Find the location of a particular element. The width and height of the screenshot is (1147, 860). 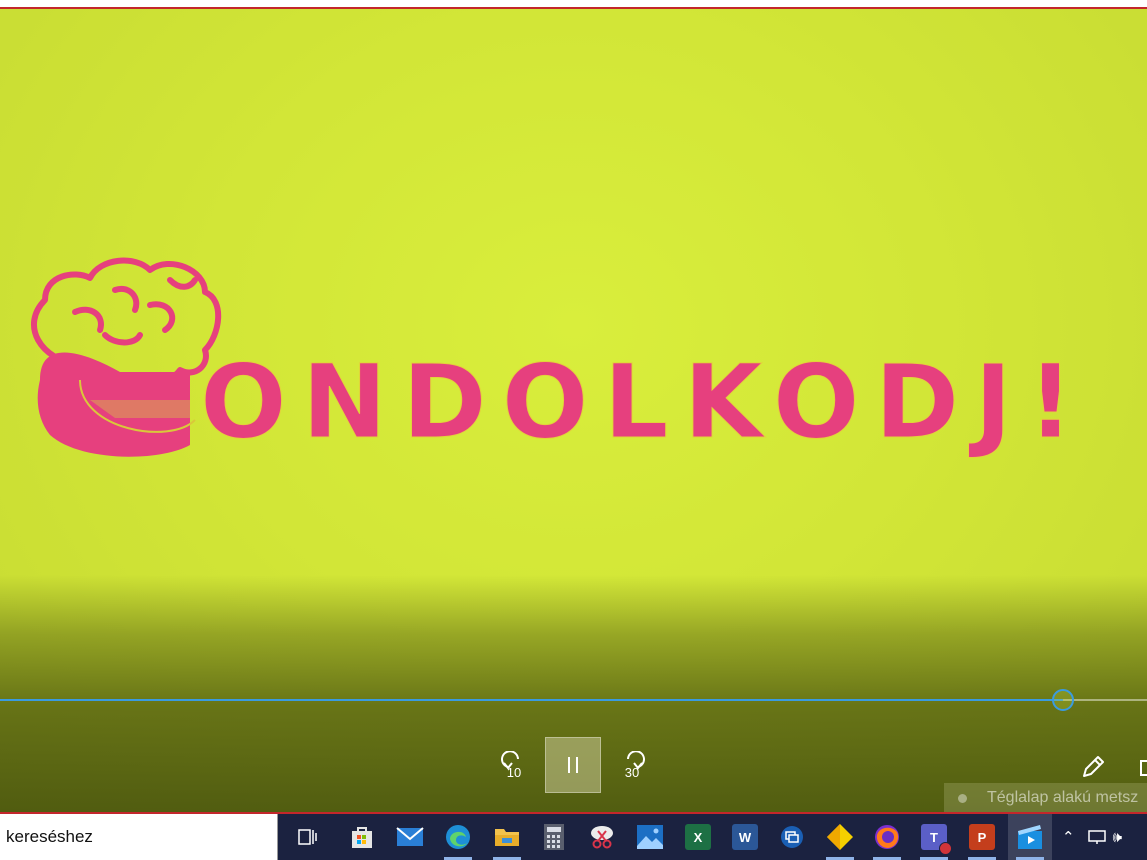

file-explorer-icon is located at coordinates (507, 837).